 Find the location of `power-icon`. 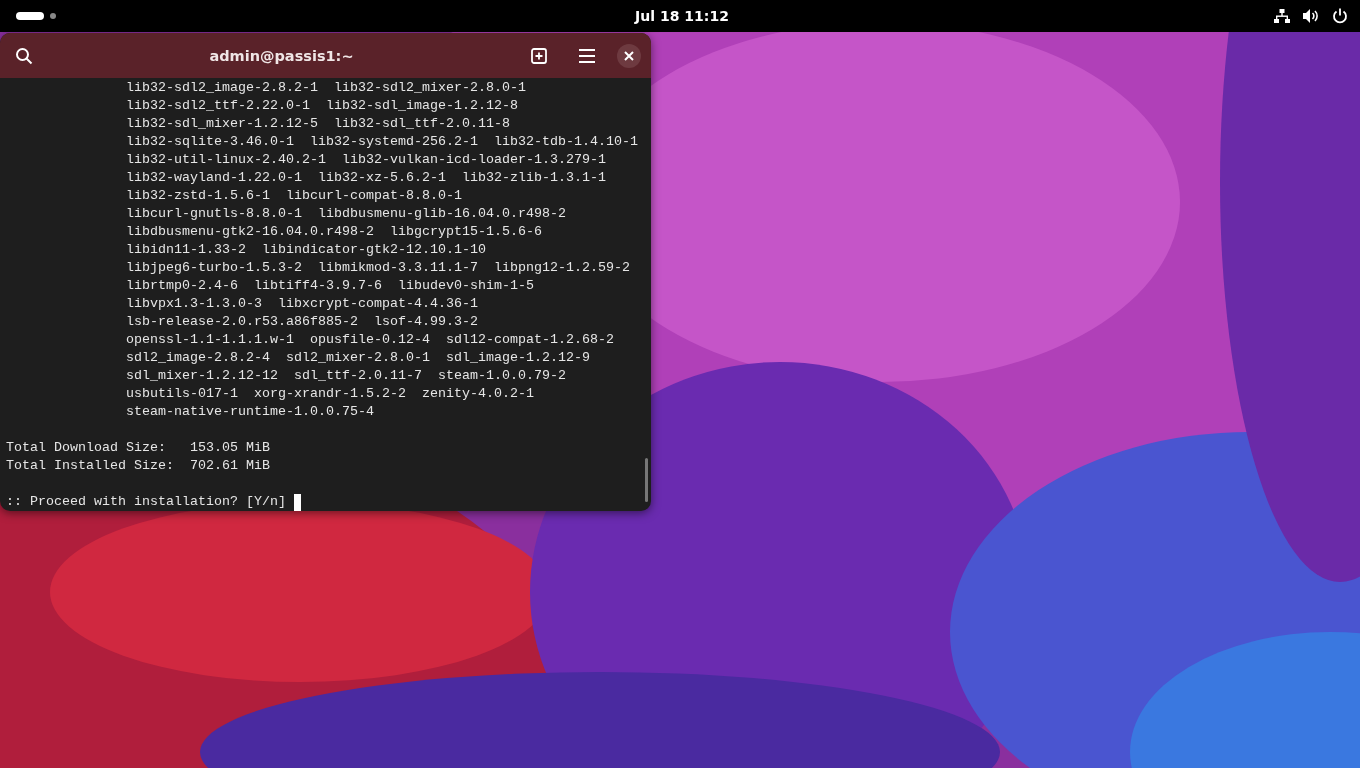

power-icon is located at coordinates (1340, 16).